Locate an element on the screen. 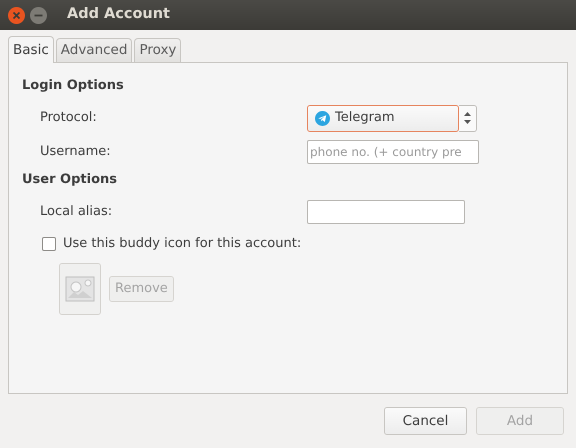  checkbox is located at coordinates (49, 244).